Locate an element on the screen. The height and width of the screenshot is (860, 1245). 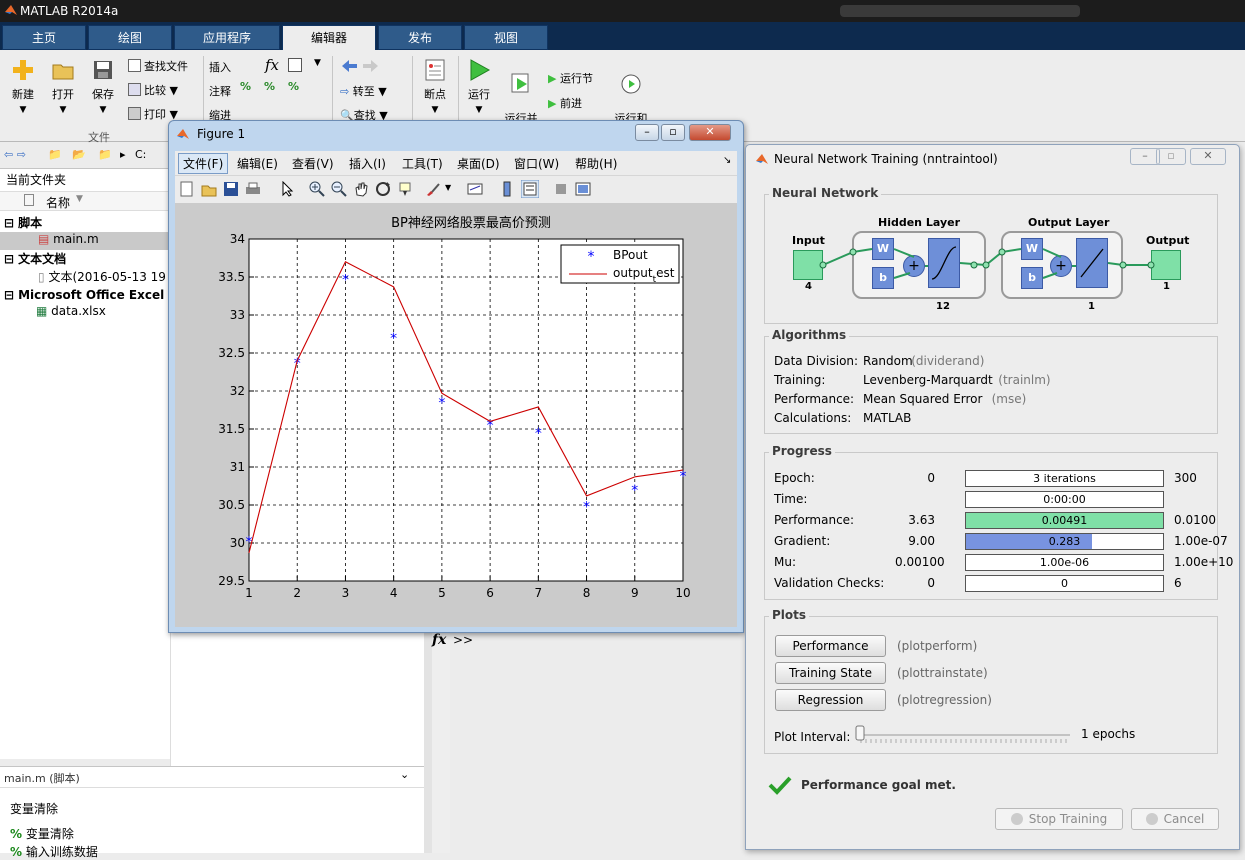
cancel-button: Cancel is located at coordinates (1175, 819).